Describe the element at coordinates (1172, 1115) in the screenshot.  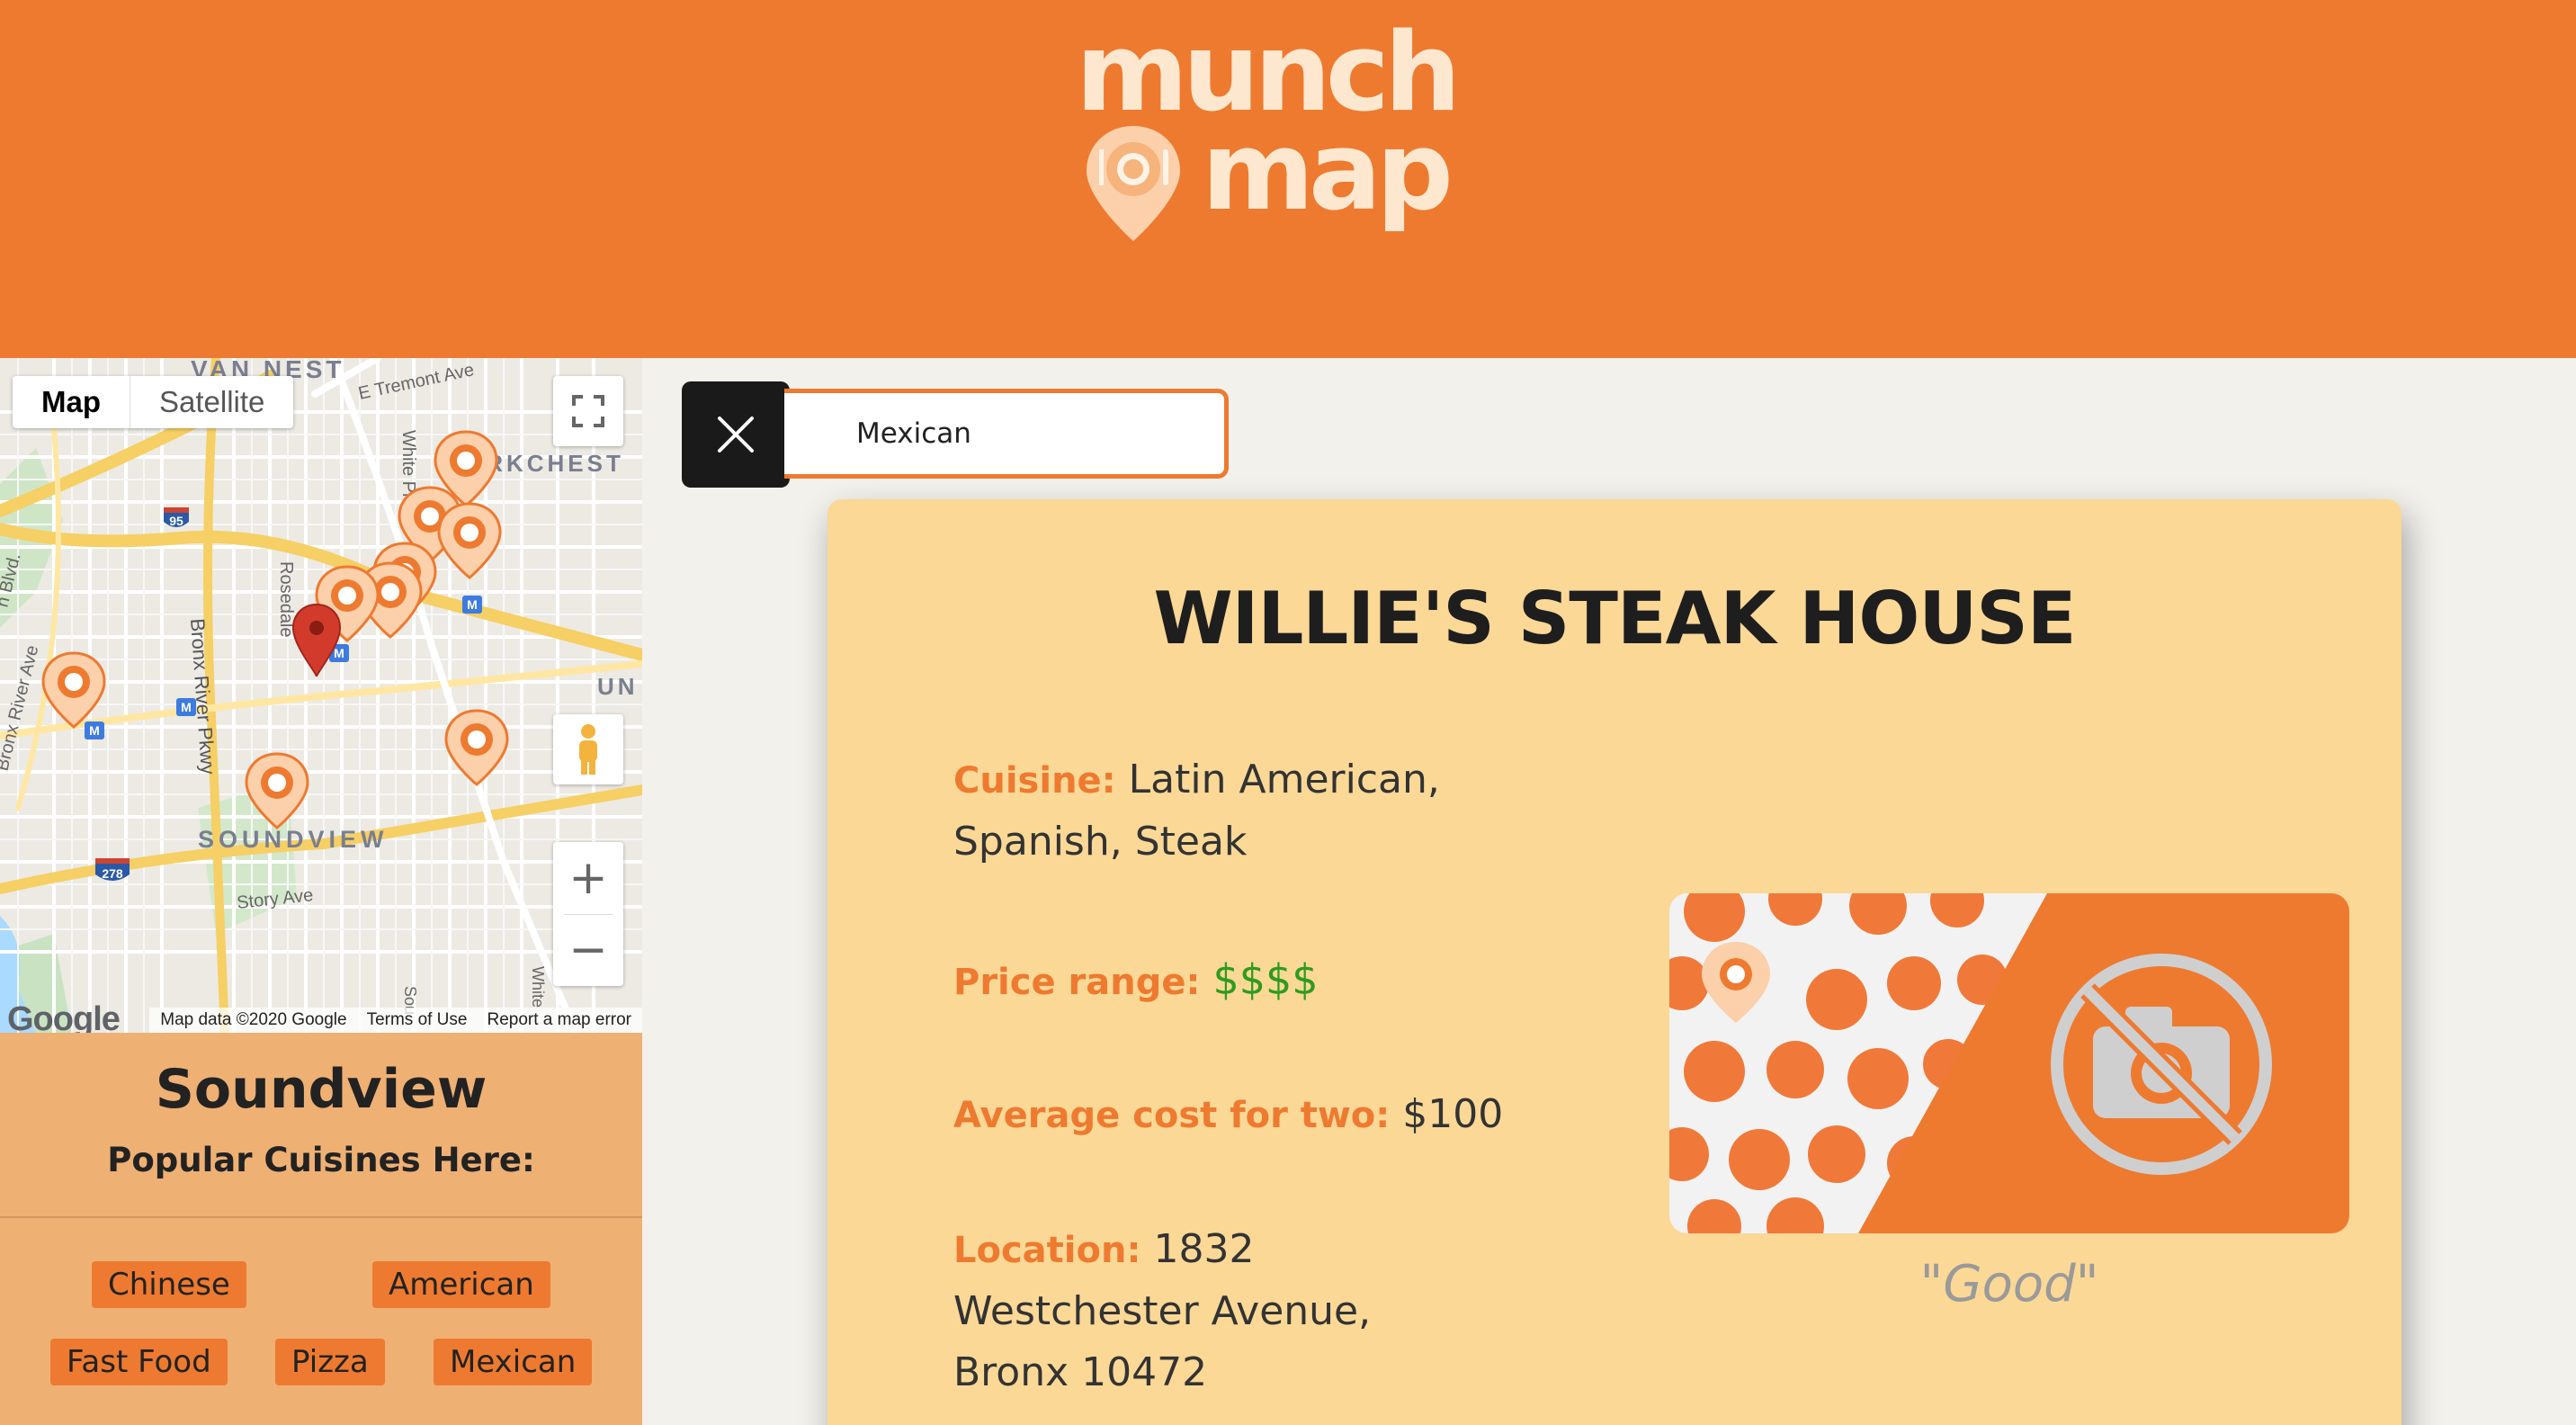
I see `average-cost-label: Average cost for two:` at that location.